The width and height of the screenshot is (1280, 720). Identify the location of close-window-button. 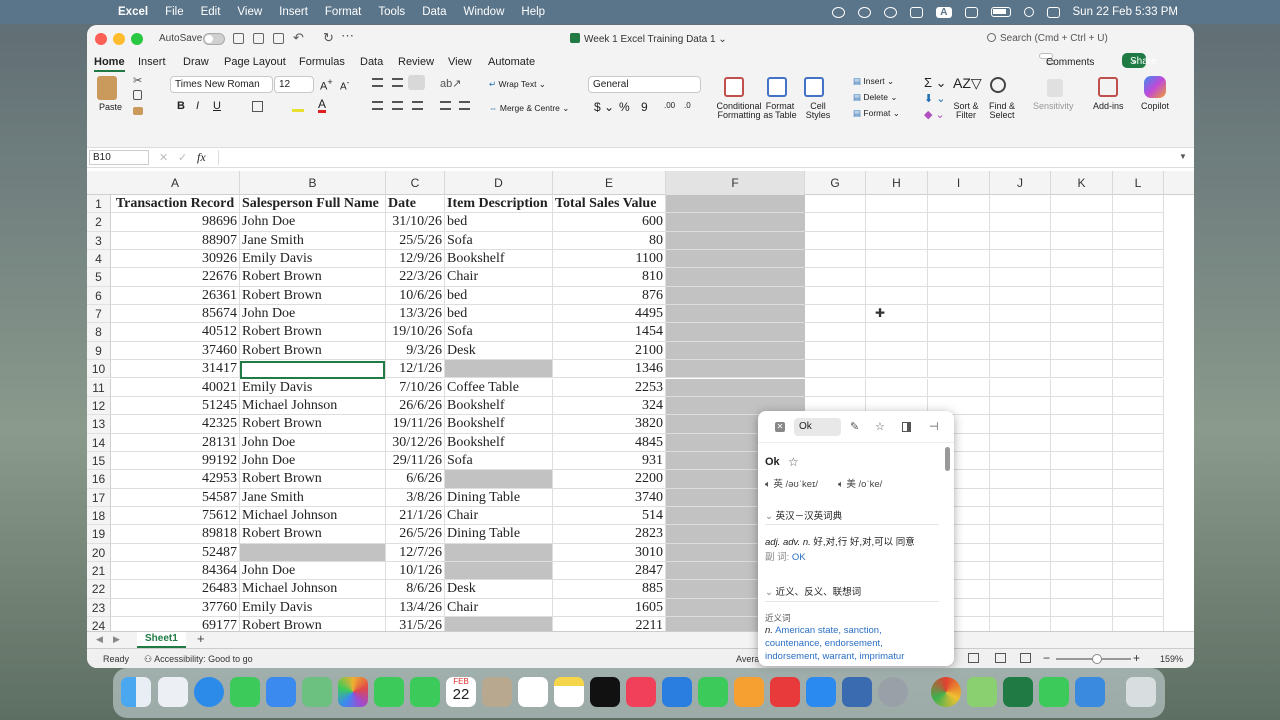
(101, 39).